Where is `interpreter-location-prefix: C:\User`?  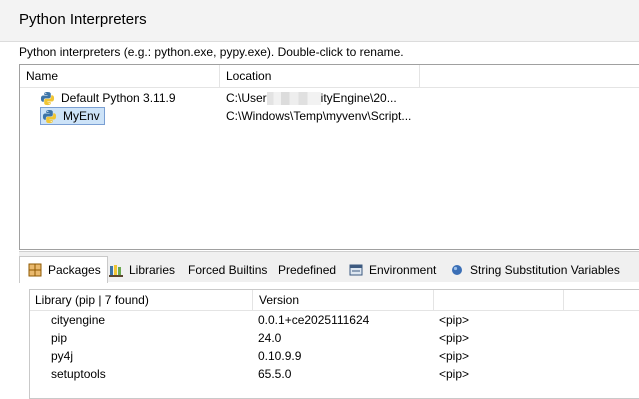
interpreter-location-prefix: C:\User is located at coordinates (246, 98).